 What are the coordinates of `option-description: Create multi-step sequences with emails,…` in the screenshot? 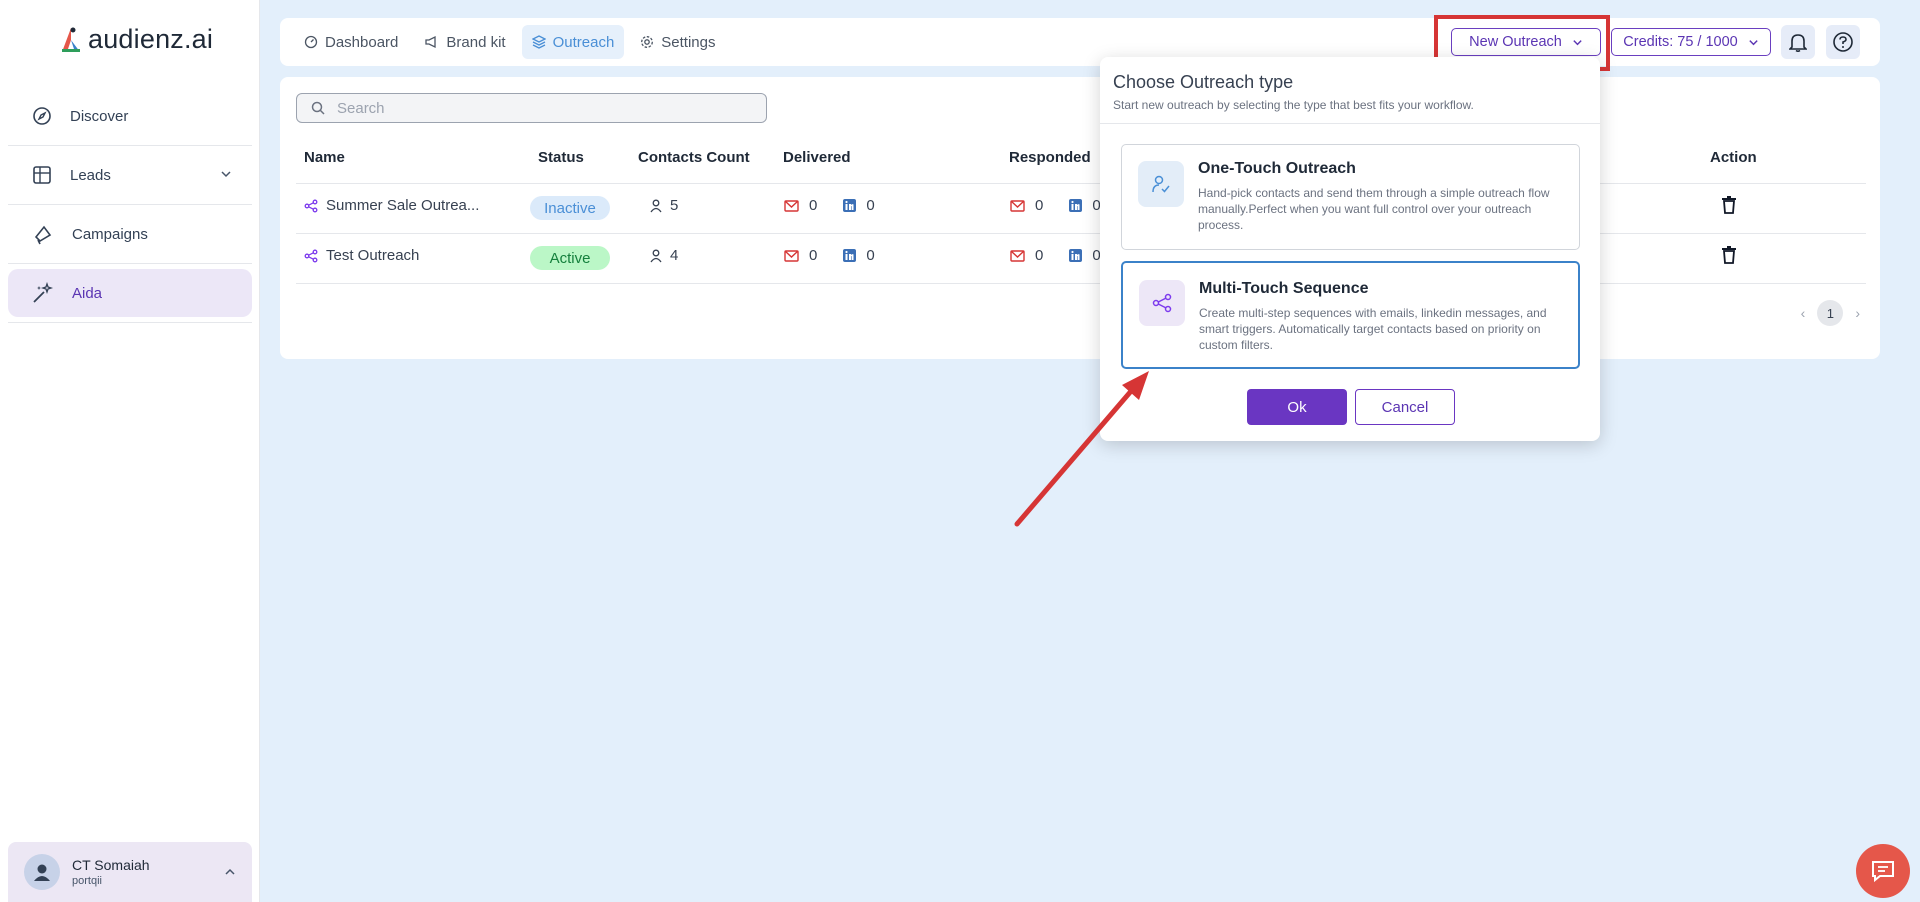 It's located at (1373, 329).